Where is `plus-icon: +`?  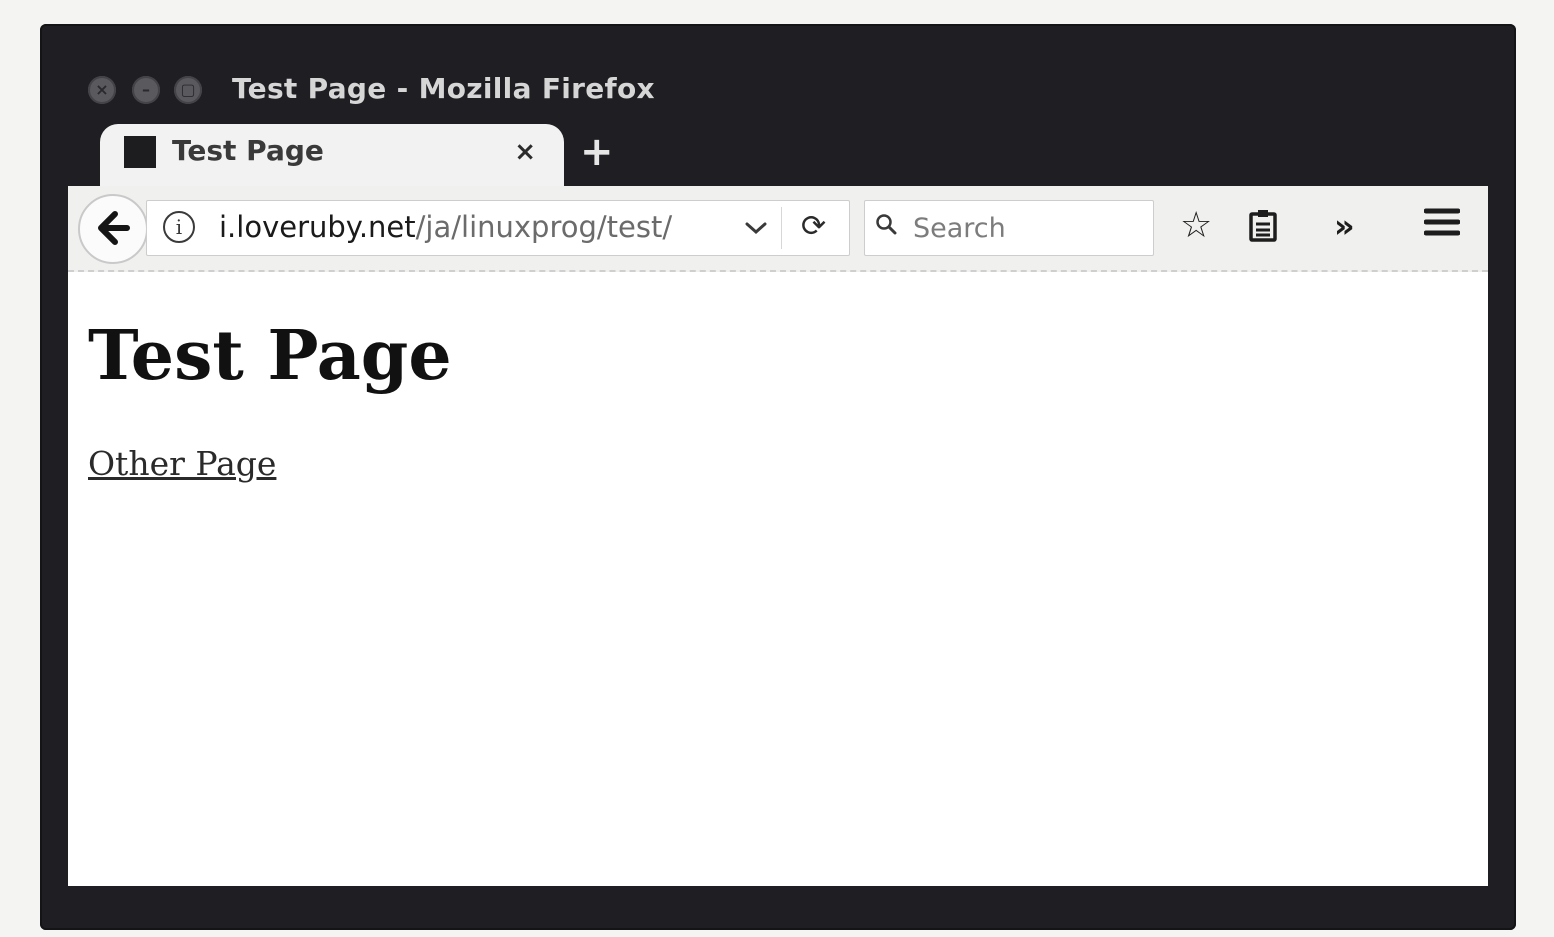 plus-icon: + is located at coordinates (597, 152).